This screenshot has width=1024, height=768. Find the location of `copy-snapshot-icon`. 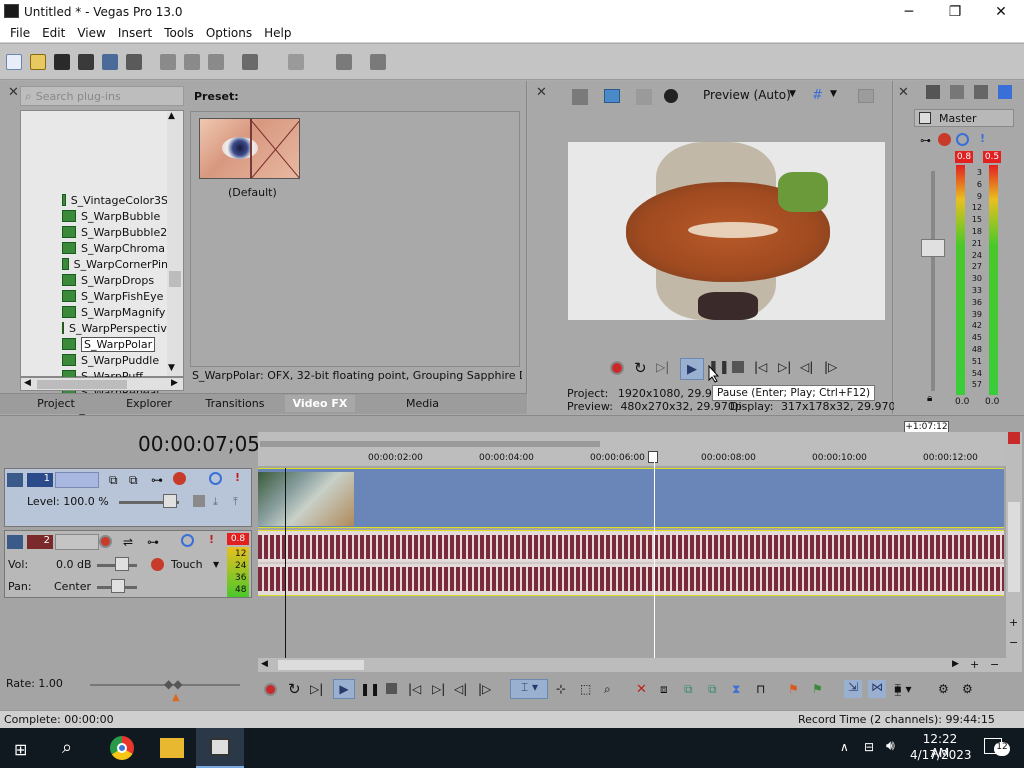

copy-snapshot-icon is located at coordinates (866, 96).